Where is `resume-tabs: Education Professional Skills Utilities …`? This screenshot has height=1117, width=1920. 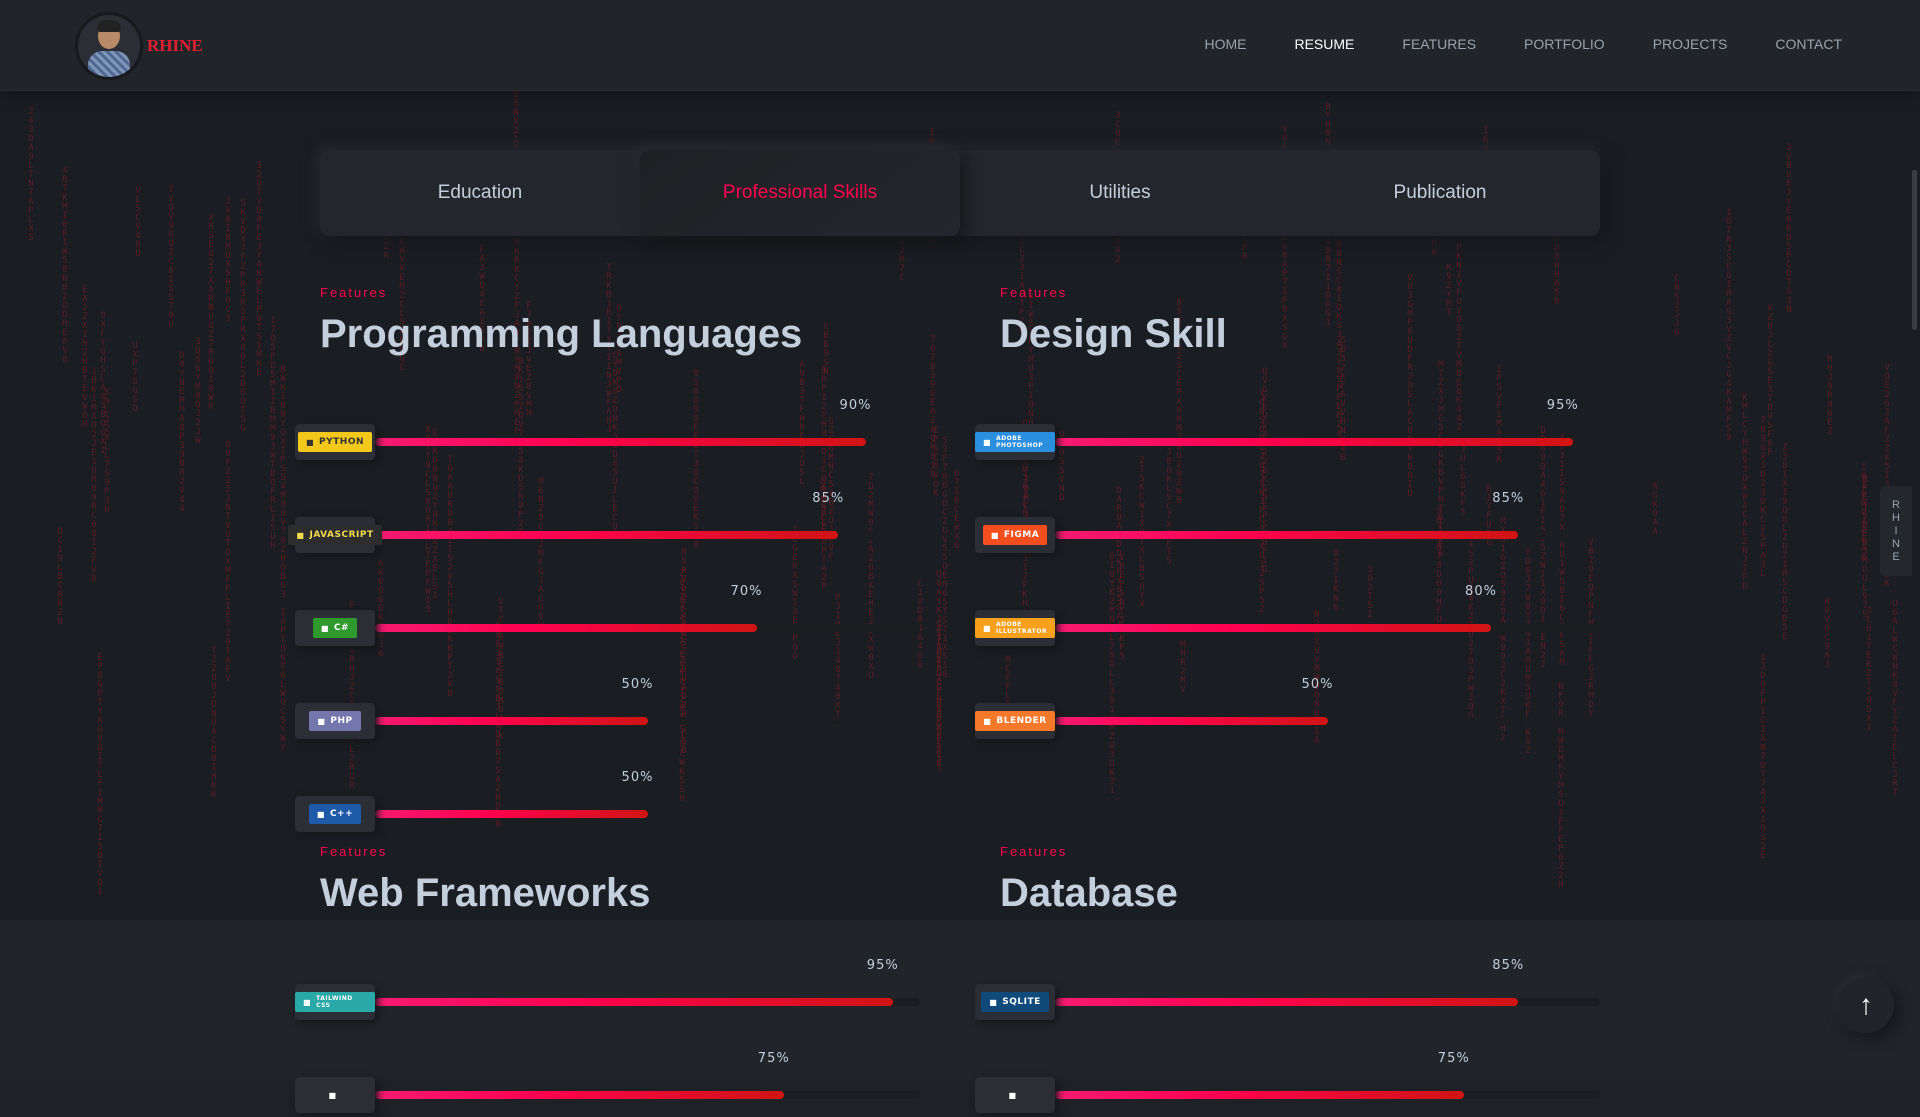 resume-tabs: Education Professional Skills Utilities … is located at coordinates (960, 193).